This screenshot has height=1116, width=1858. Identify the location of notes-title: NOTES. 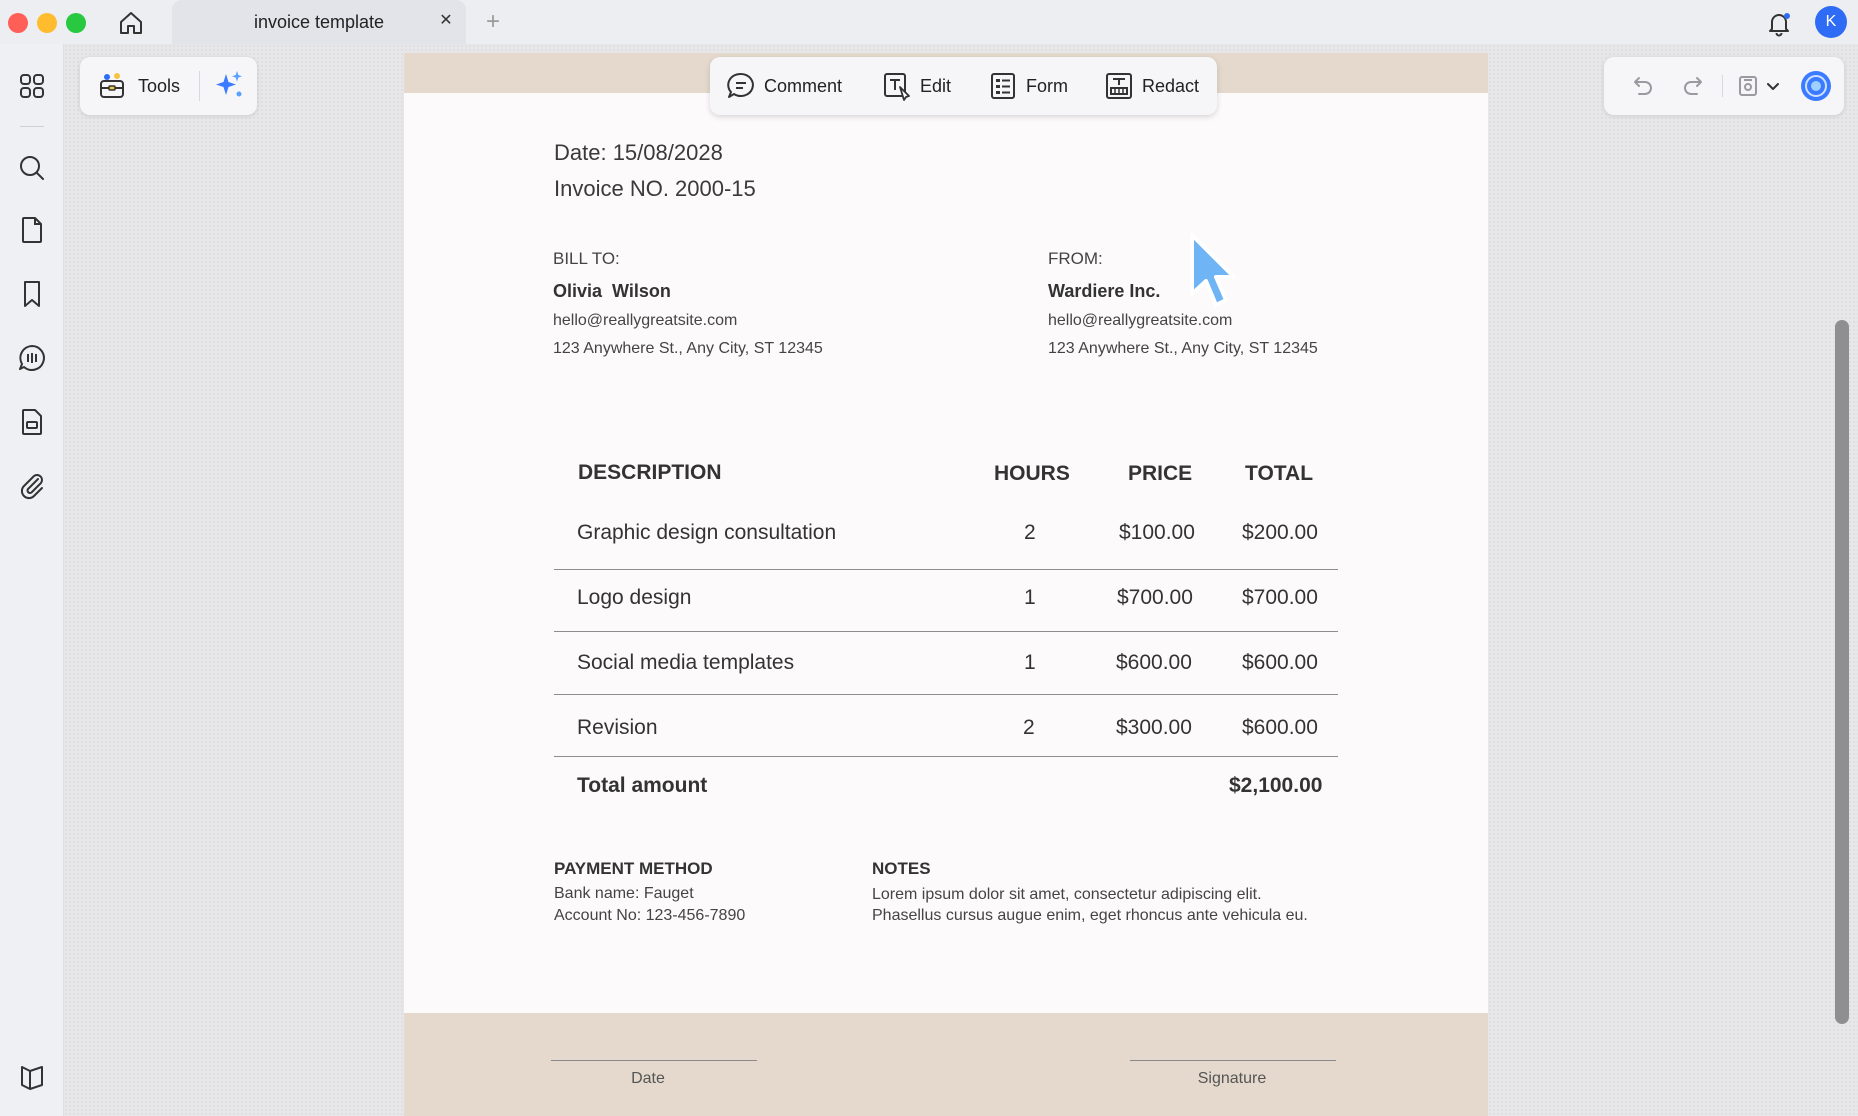
(901, 868).